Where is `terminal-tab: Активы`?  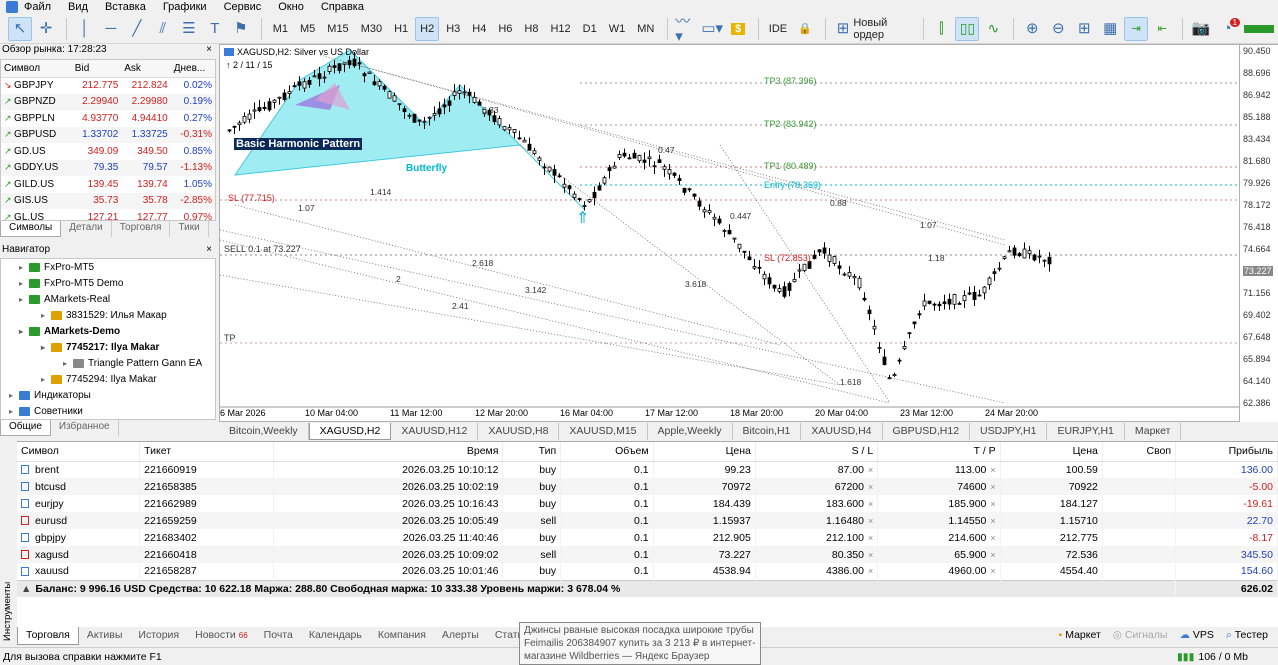 terminal-tab: Активы is located at coordinates (105, 636).